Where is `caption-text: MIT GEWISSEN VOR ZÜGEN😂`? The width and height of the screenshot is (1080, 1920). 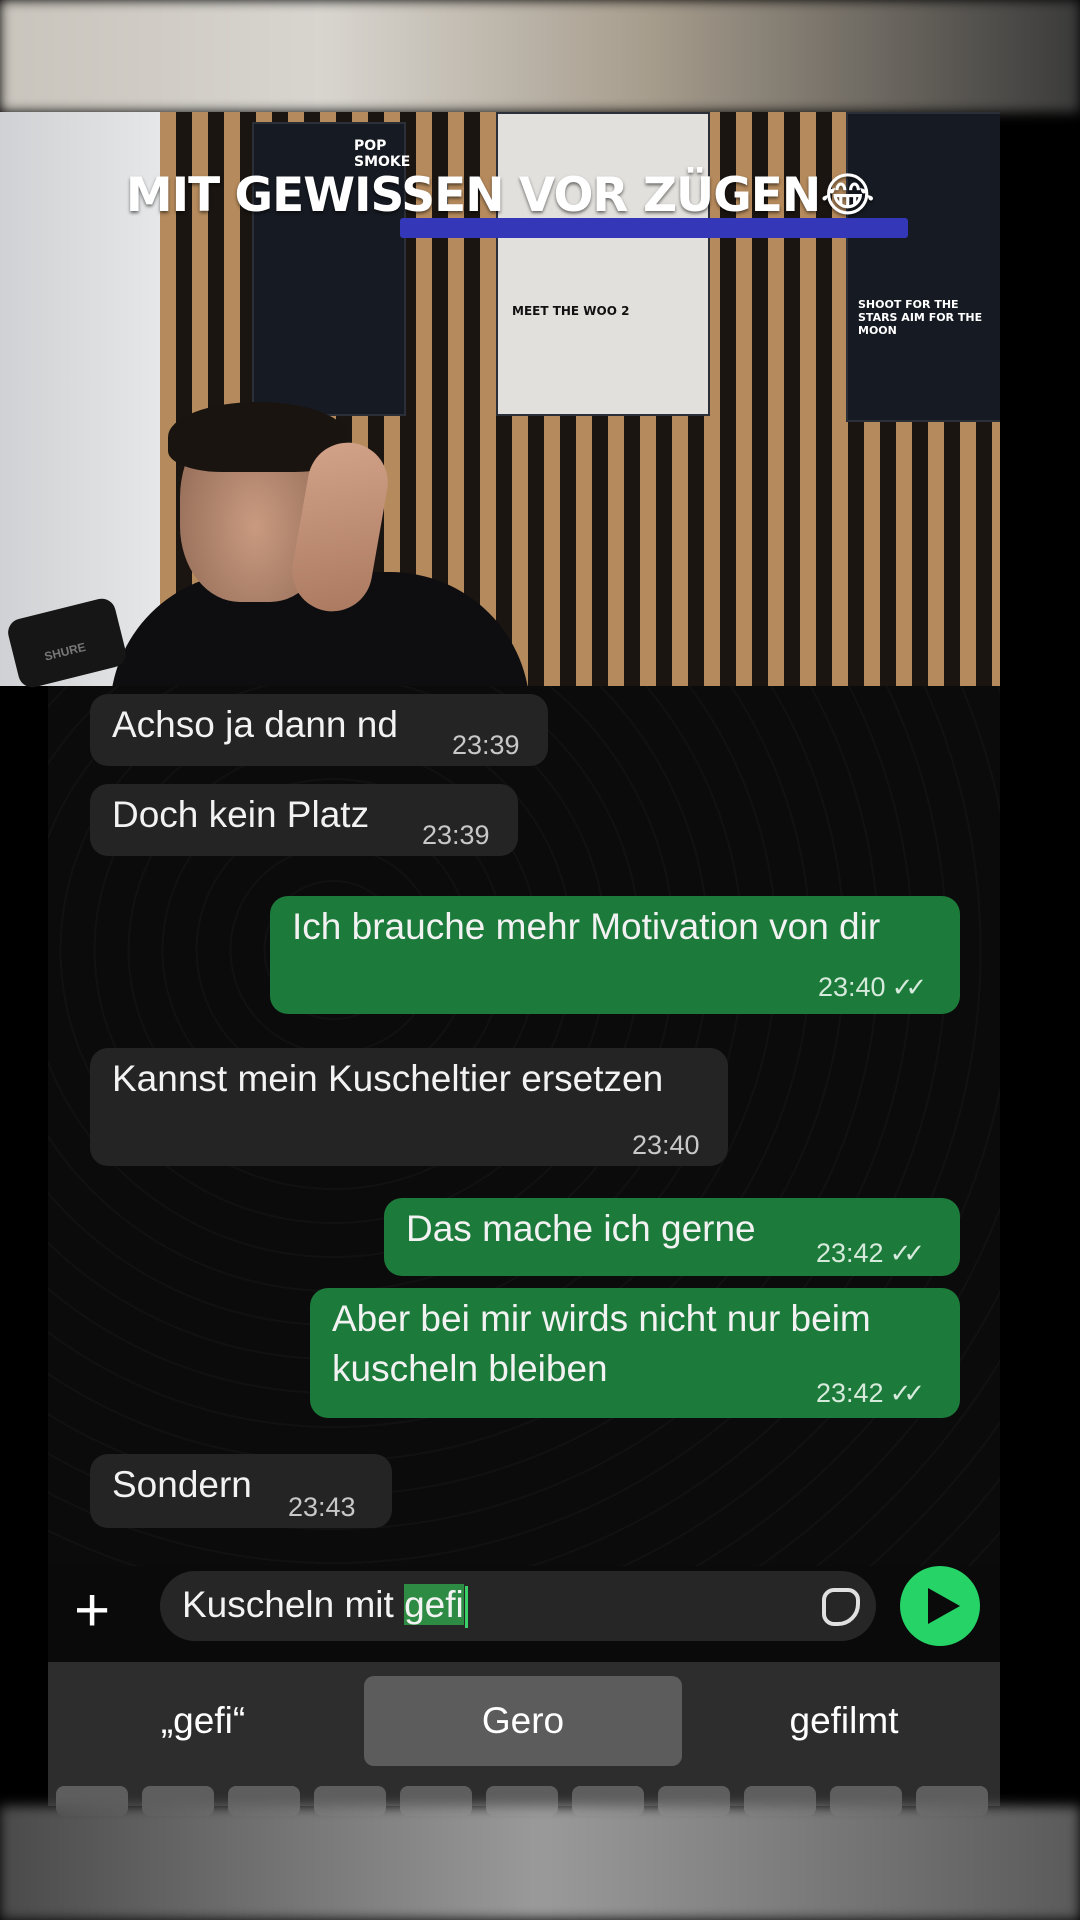 caption-text: MIT GEWISSEN VOR ZÜGEN😂 is located at coordinates (500, 195).